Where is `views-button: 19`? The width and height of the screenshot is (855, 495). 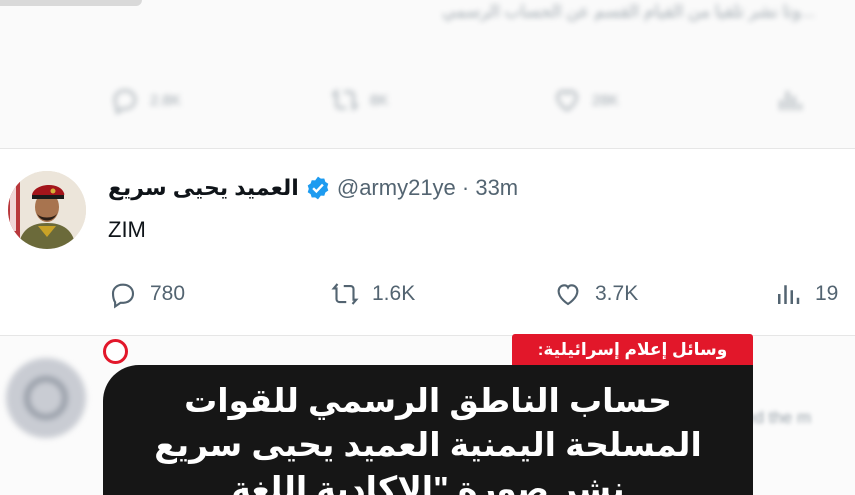 views-button: 19 is located at coordinates (805, 294).